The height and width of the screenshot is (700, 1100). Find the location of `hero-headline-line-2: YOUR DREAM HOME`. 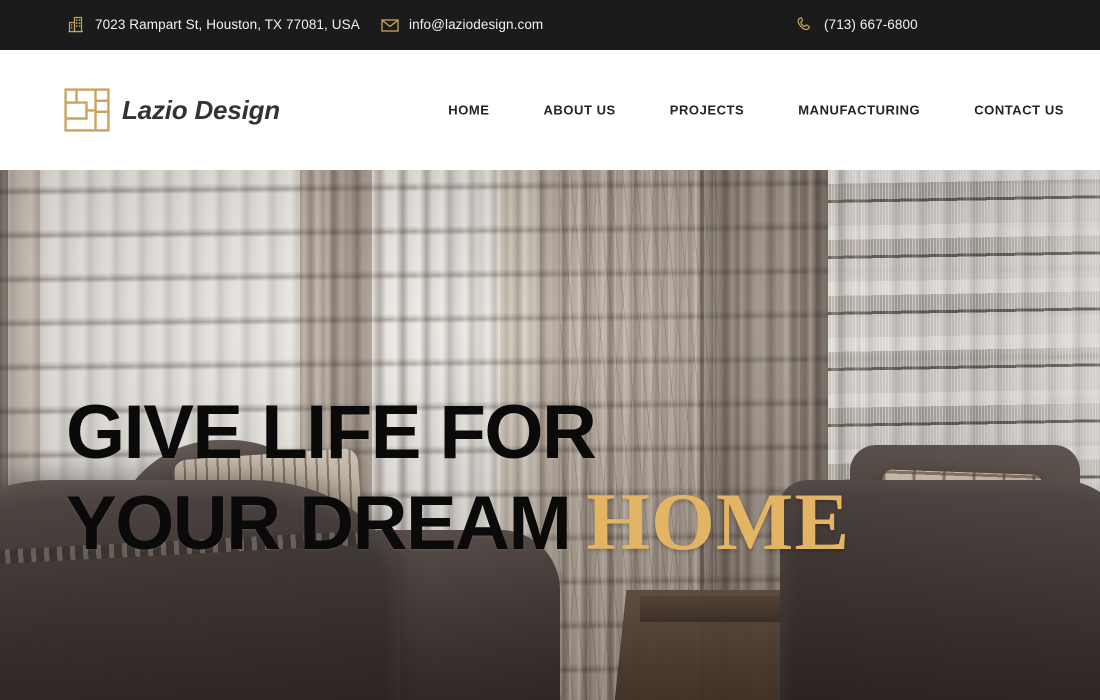

hero-headline-line-2: YOUR DREAM HOME is located at coordinates (458, 522).